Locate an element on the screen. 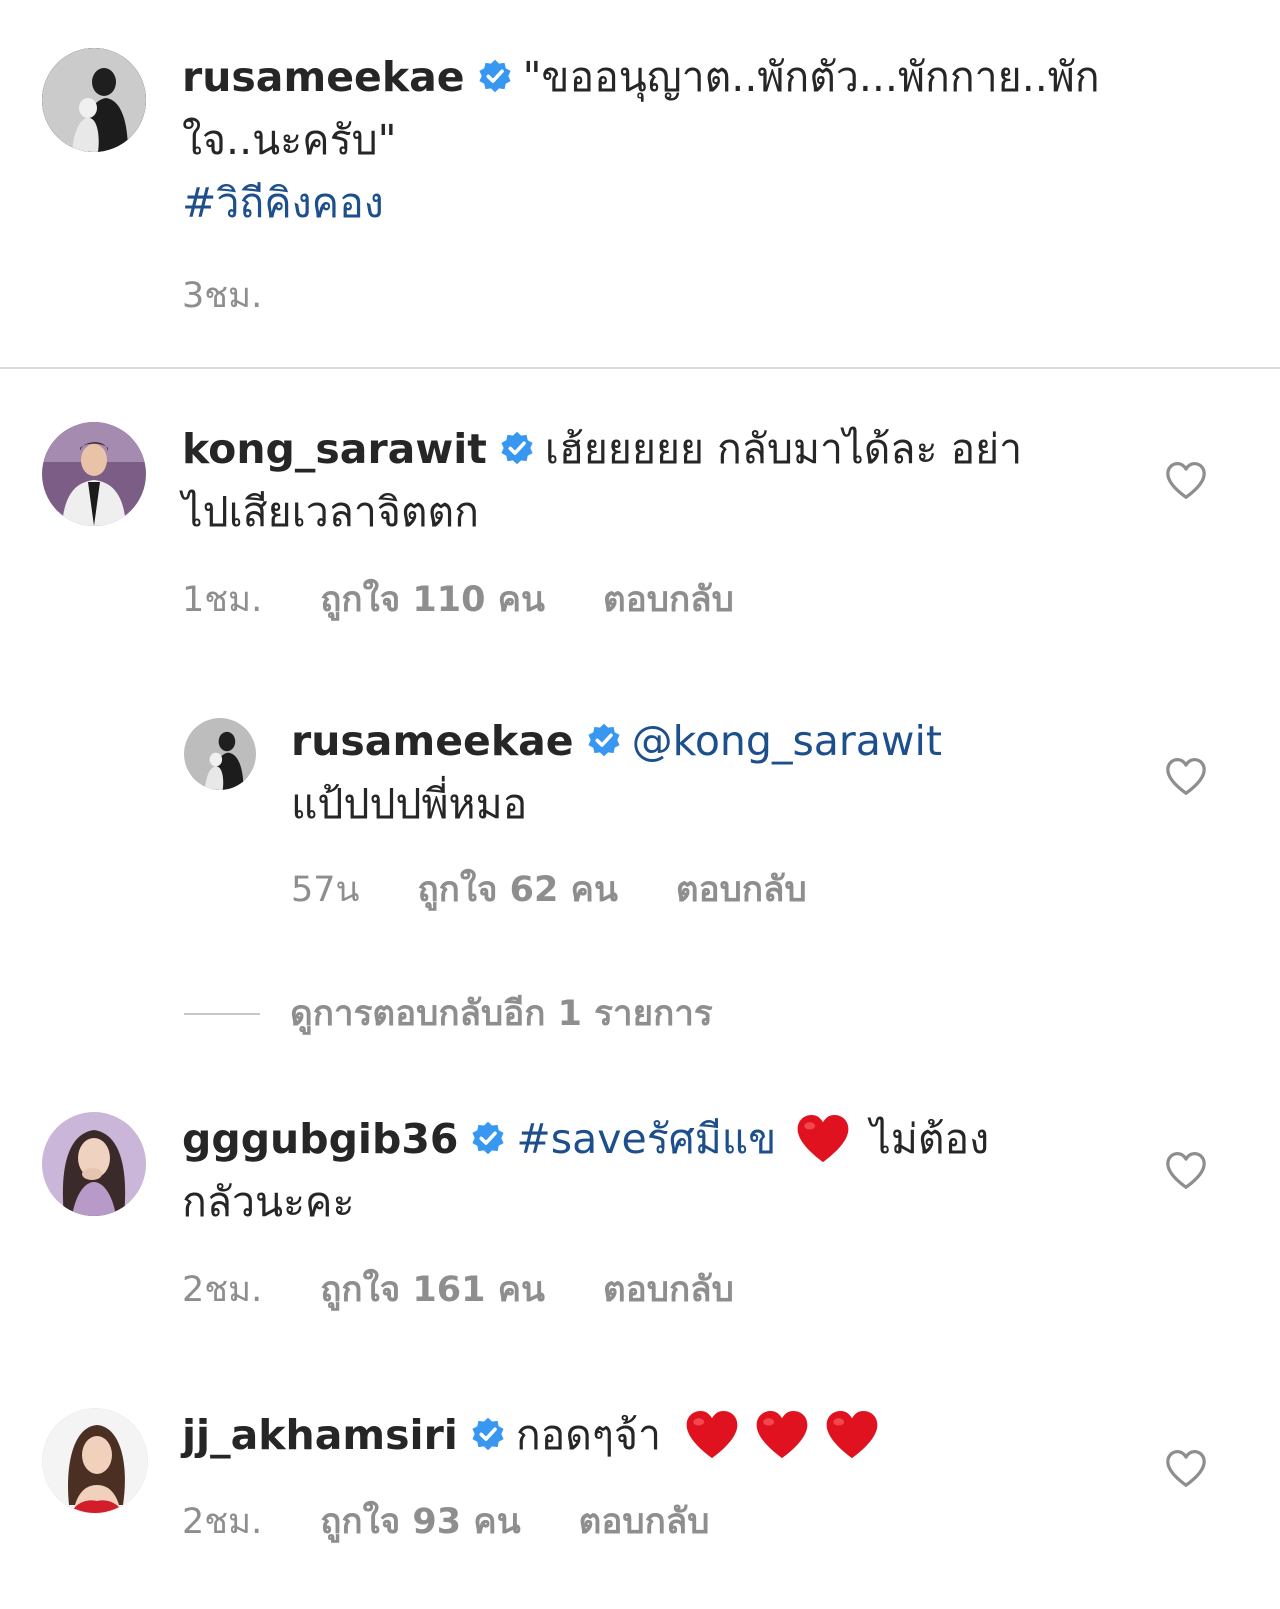 The height and width of the screenshot is (1609, 1280). view-more-replies: ดูการตอบกลับอีก 1 รายการ is located at coordinates (448, 1013).